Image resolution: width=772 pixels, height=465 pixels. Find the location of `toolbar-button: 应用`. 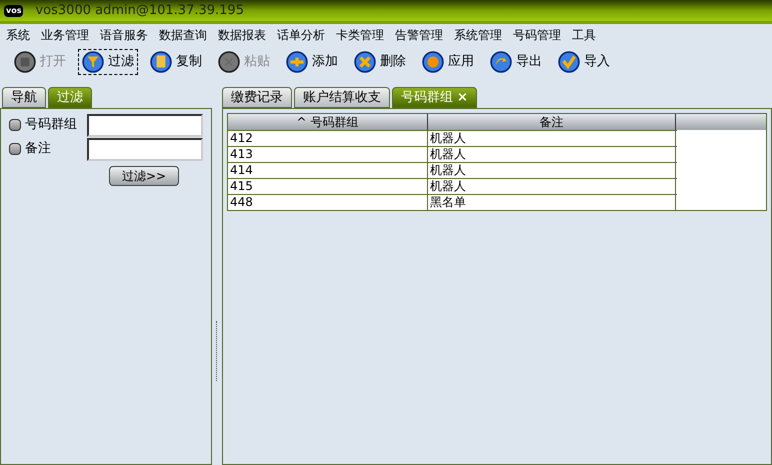

toolbar-button: 应用 is located at coordinates (448, 62).